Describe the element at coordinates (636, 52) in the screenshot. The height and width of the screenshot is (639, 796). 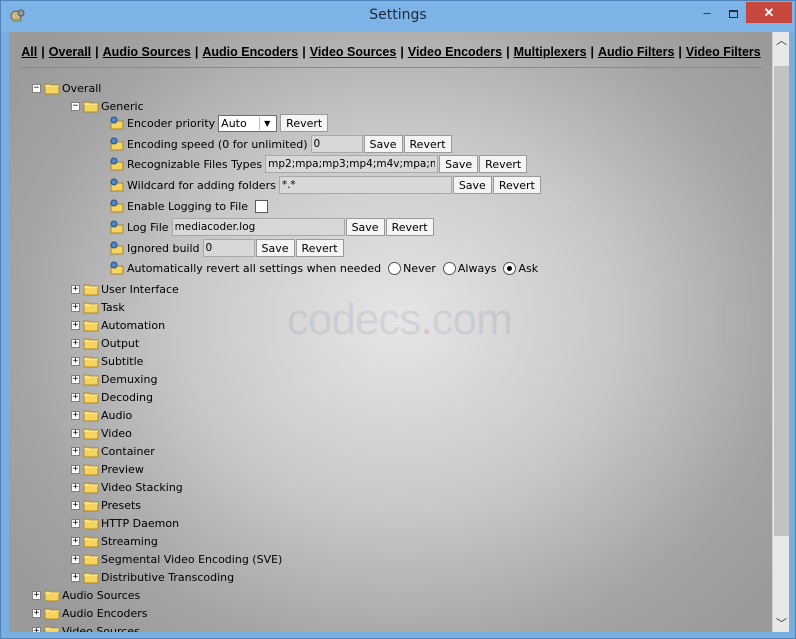
I see `nav-audio-filters: Audio Filters` at that location.